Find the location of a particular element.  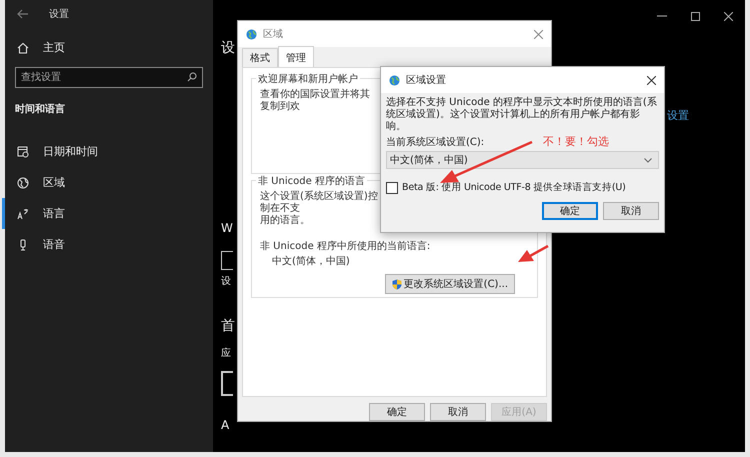

settings-link: 设置 is located at coordinates (678, 115).